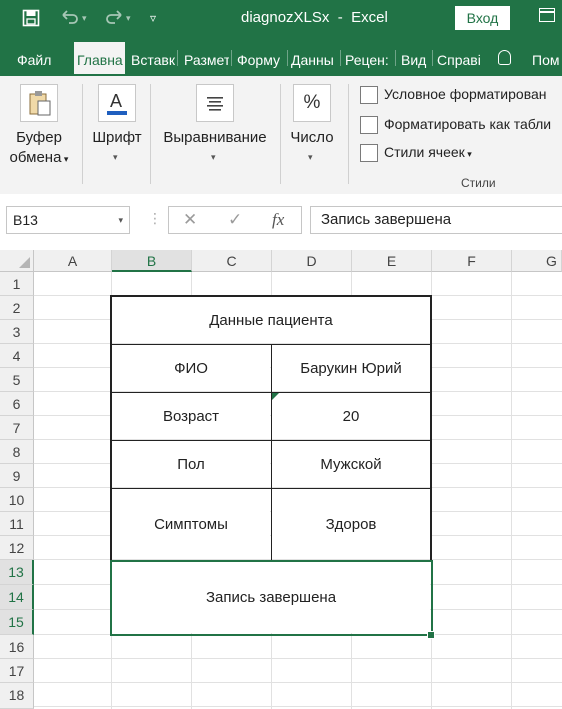 This screenshot has height=709, width=562. Describe the element at coordinates (206, 56) in the screenshot. I see `tab-page-layout: Размет` at that location.